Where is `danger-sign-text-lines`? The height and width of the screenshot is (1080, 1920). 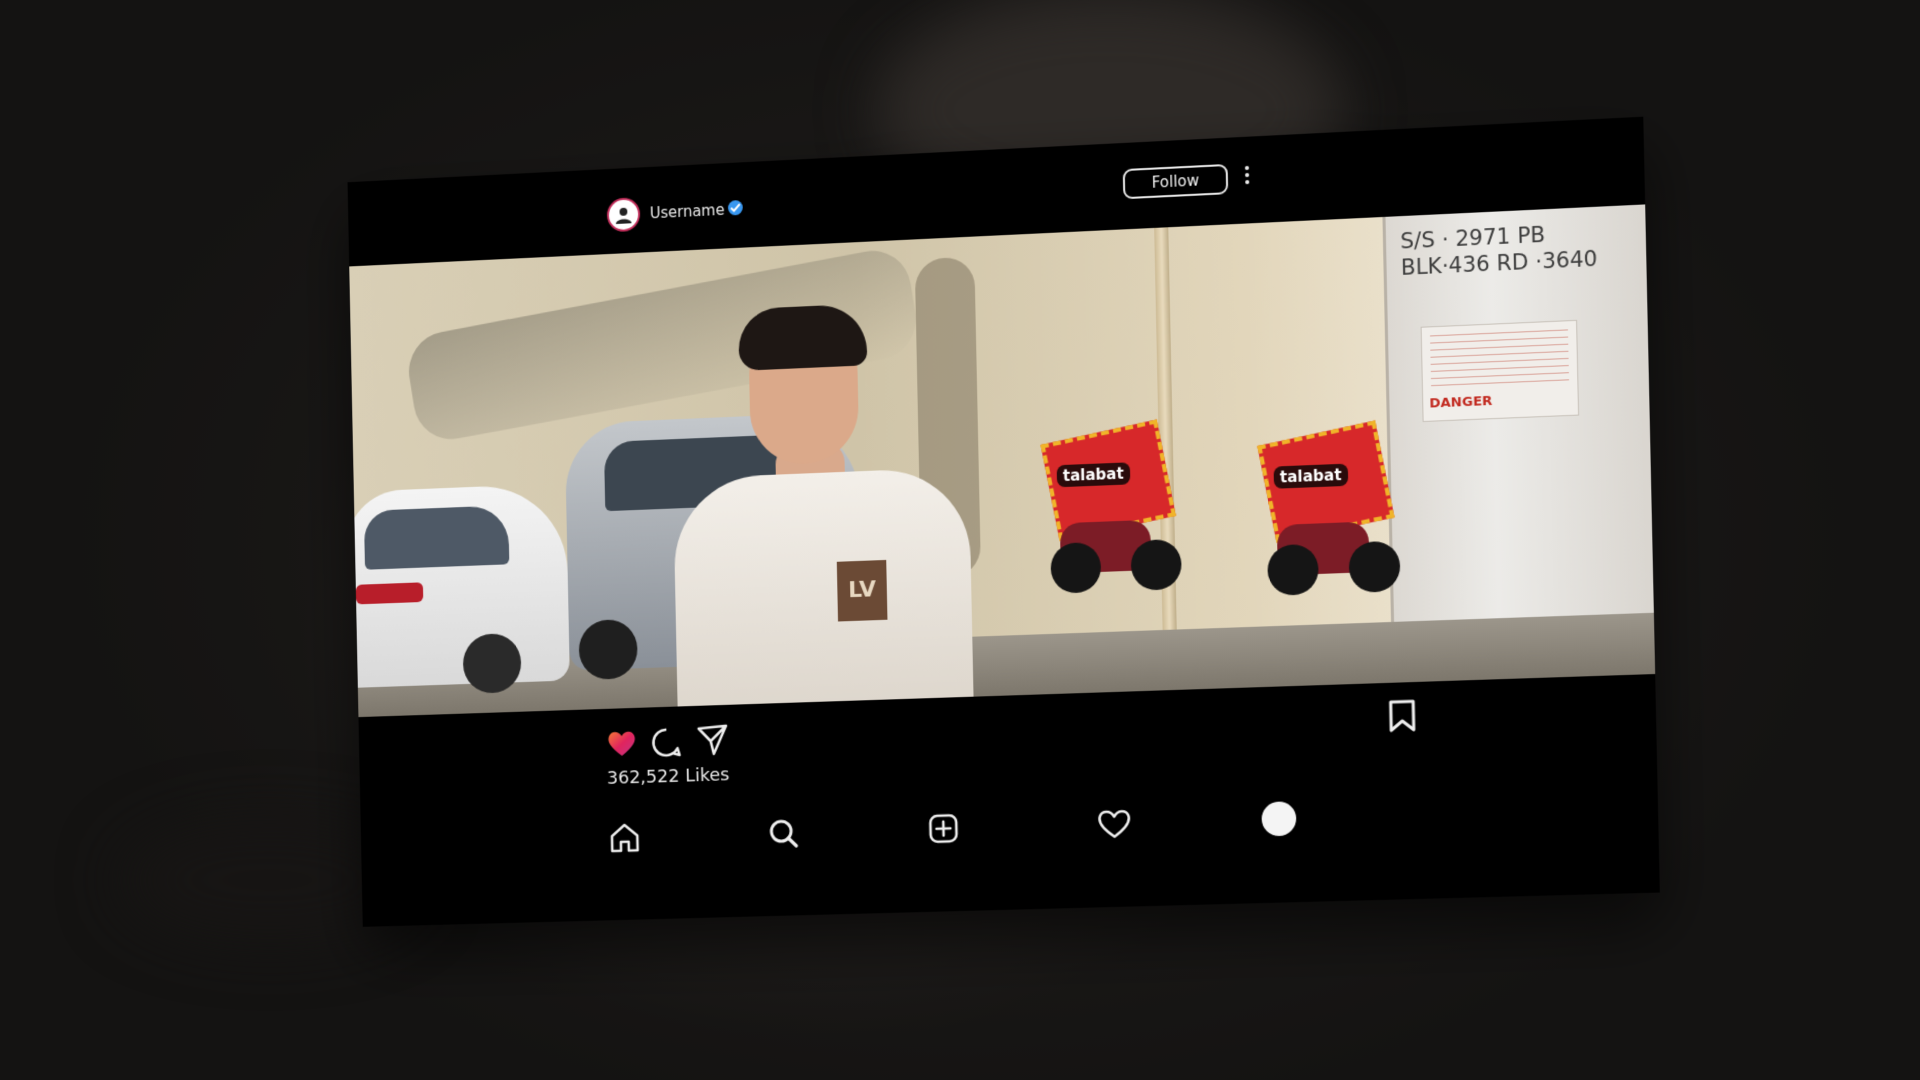
danger-sign-text-lines is located at coordinates (1500, 360).